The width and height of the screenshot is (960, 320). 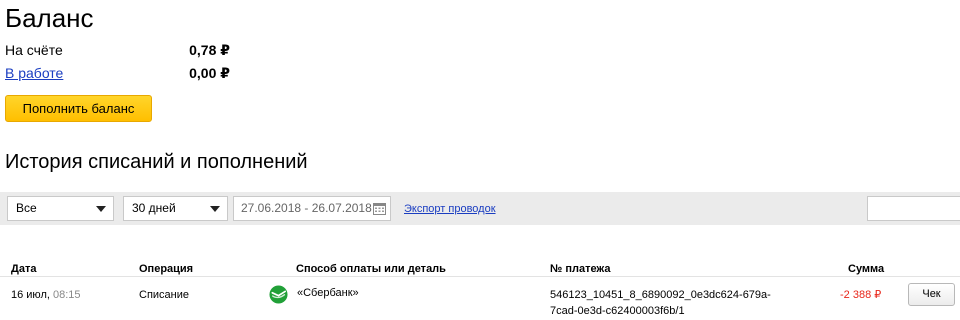 I want to click on on-account-value: 0,78 ₽, so click(x=209, y=50).